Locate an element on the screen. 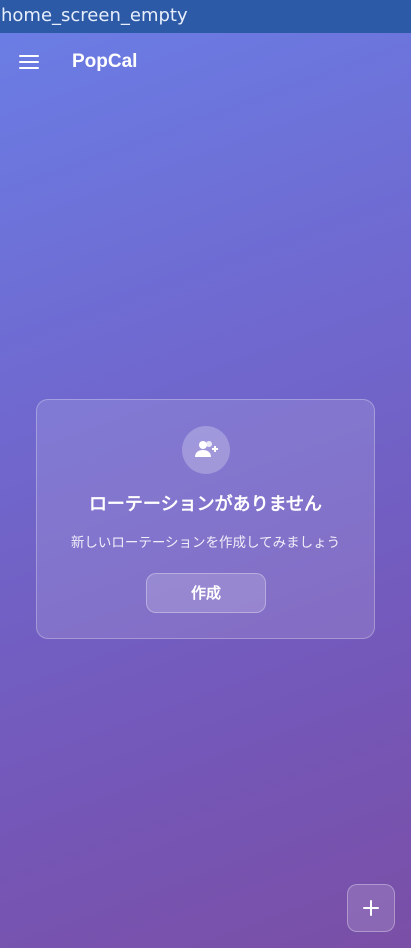  add-fab-button is located at coordinates (371, 908).